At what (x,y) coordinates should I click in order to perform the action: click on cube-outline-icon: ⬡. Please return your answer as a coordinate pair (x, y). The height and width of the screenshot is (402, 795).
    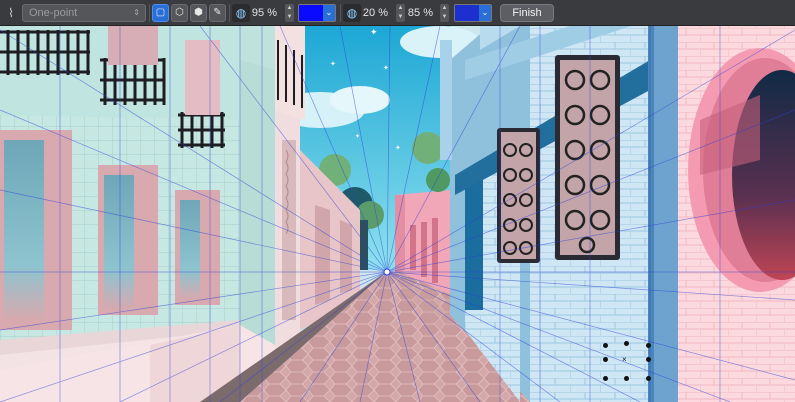
    Looking at the image, I should click on (179, 12).